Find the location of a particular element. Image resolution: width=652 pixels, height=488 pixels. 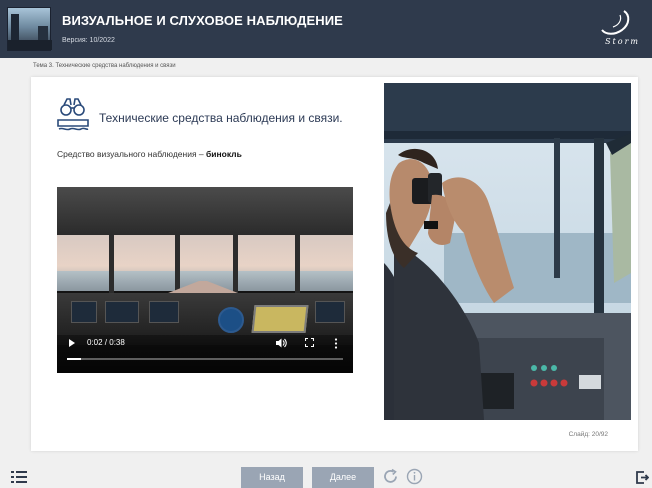

logo-wordmark: Storm is located at coordinates (622, 41).